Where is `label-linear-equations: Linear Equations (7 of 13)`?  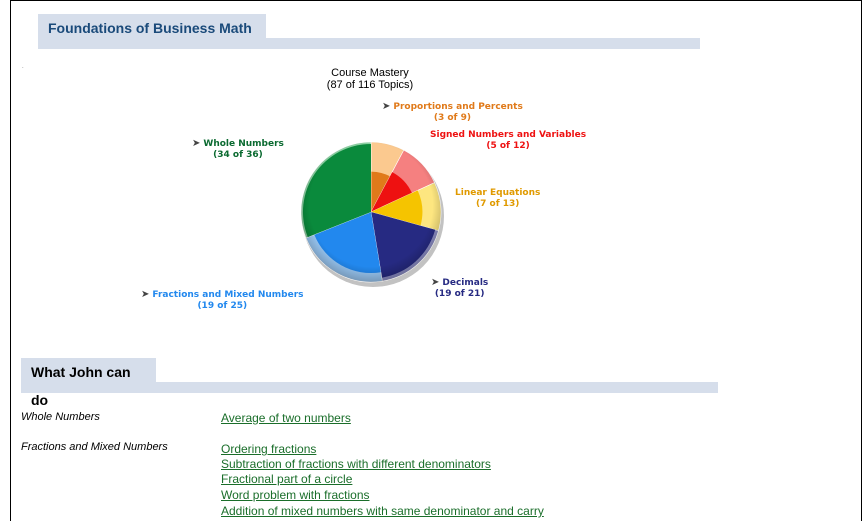 label-linear-equations: Linear Equations (7 of 13) is located at coordinates (497, 199).